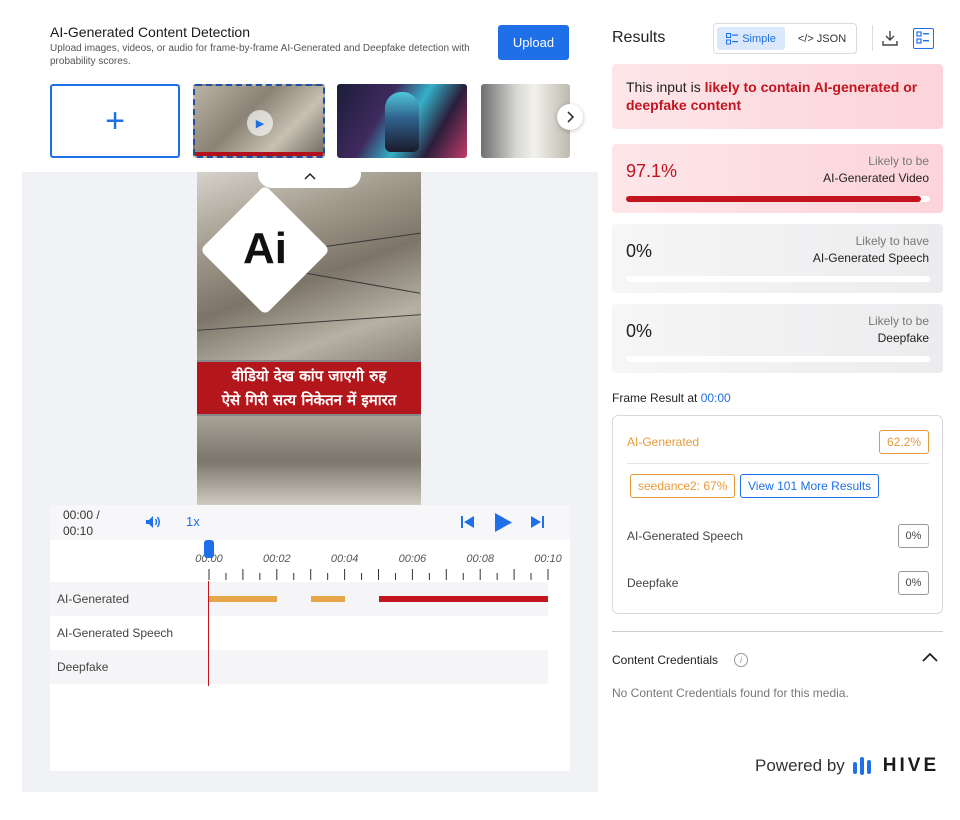 This screenshot has width=960, height=820. I want to click on thumbnail-next-button, so click(570, 117).